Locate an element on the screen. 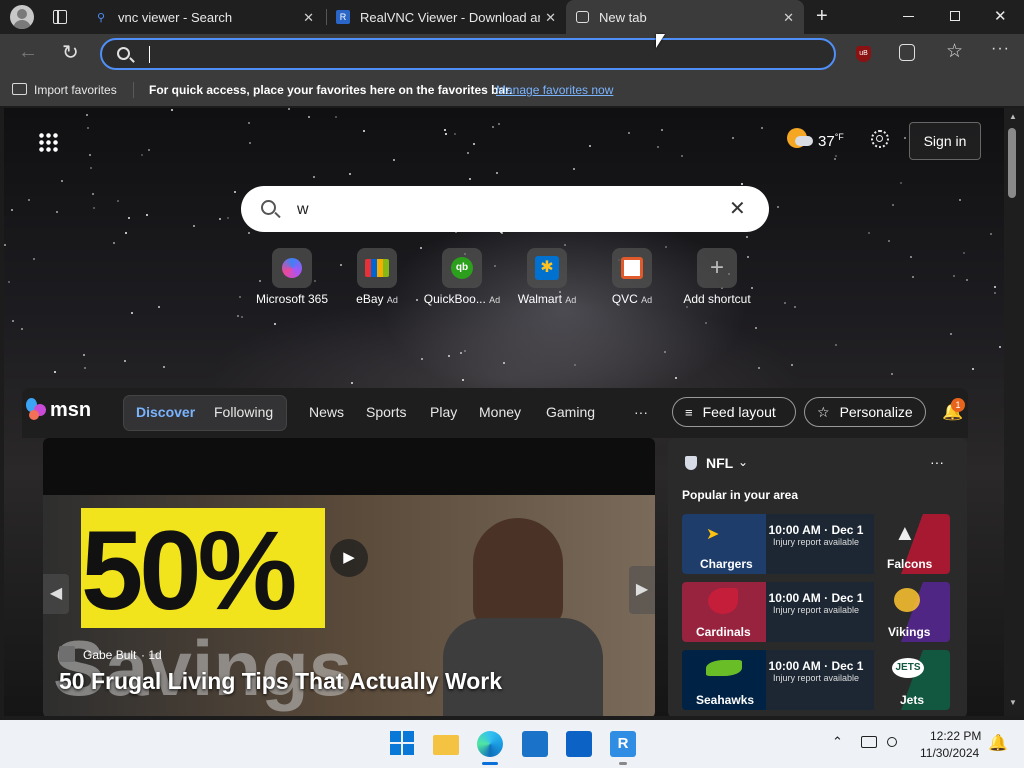  sign-in-label: Sign in is located at coordinates (945, 141).